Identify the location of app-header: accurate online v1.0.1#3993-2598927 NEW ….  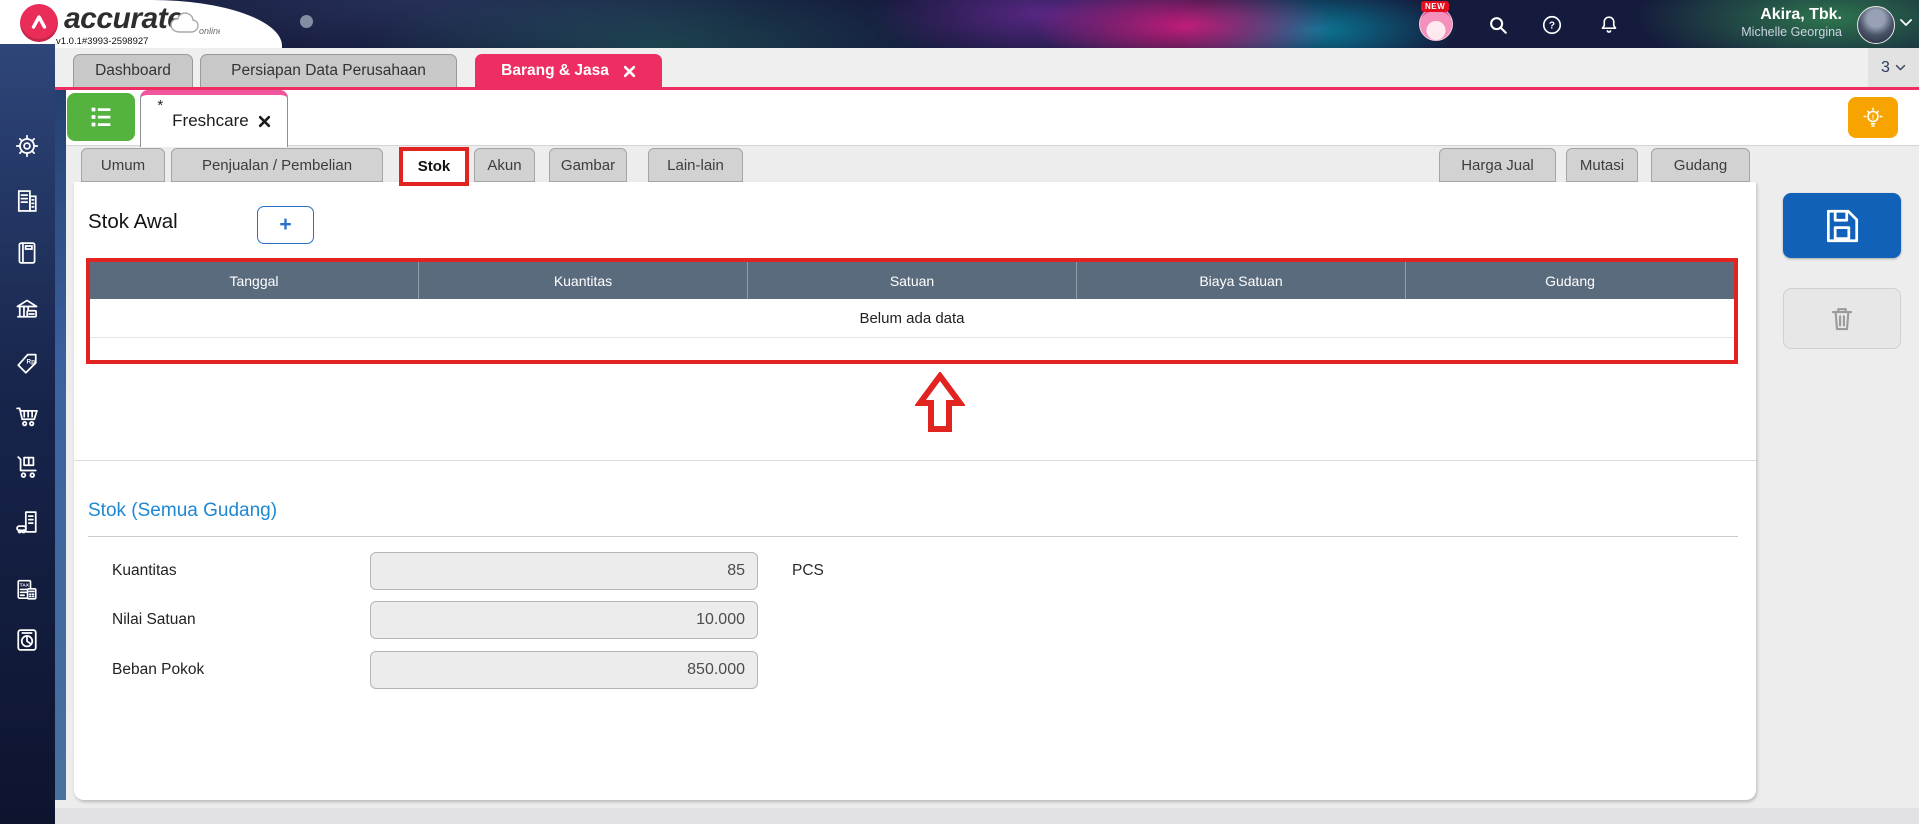
(959, 24).